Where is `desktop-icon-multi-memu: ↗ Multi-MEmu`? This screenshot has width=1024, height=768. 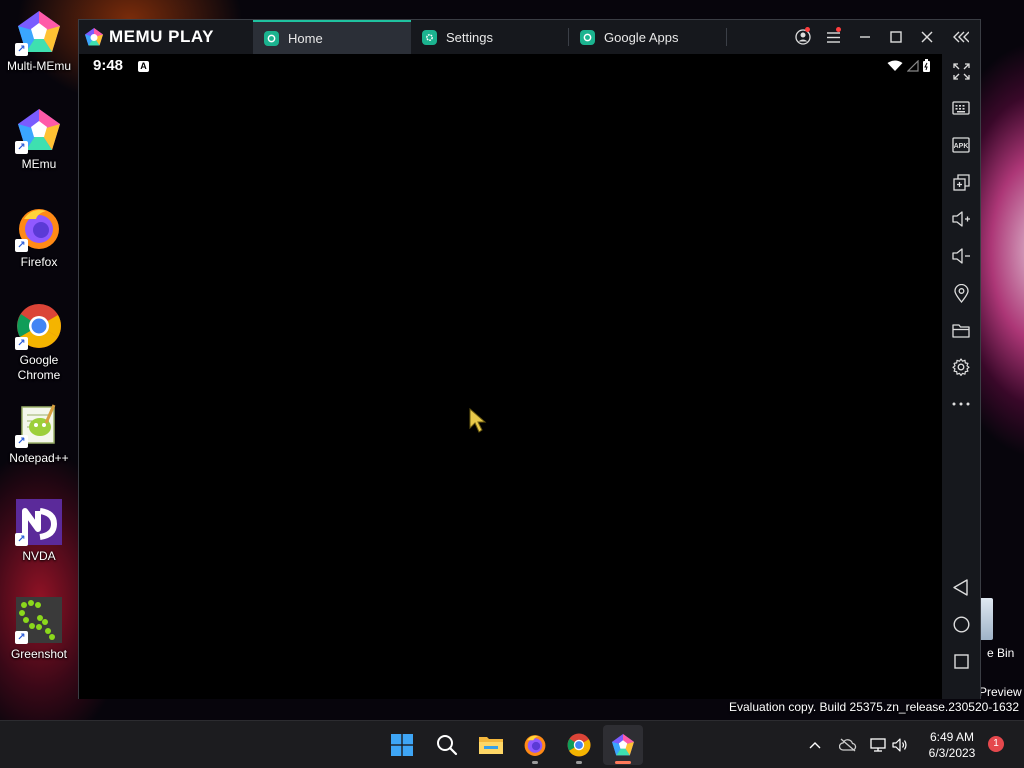
desktop-icon-multi-memu: ↗ Multi-MEmu is located at coordinates (39, 41).